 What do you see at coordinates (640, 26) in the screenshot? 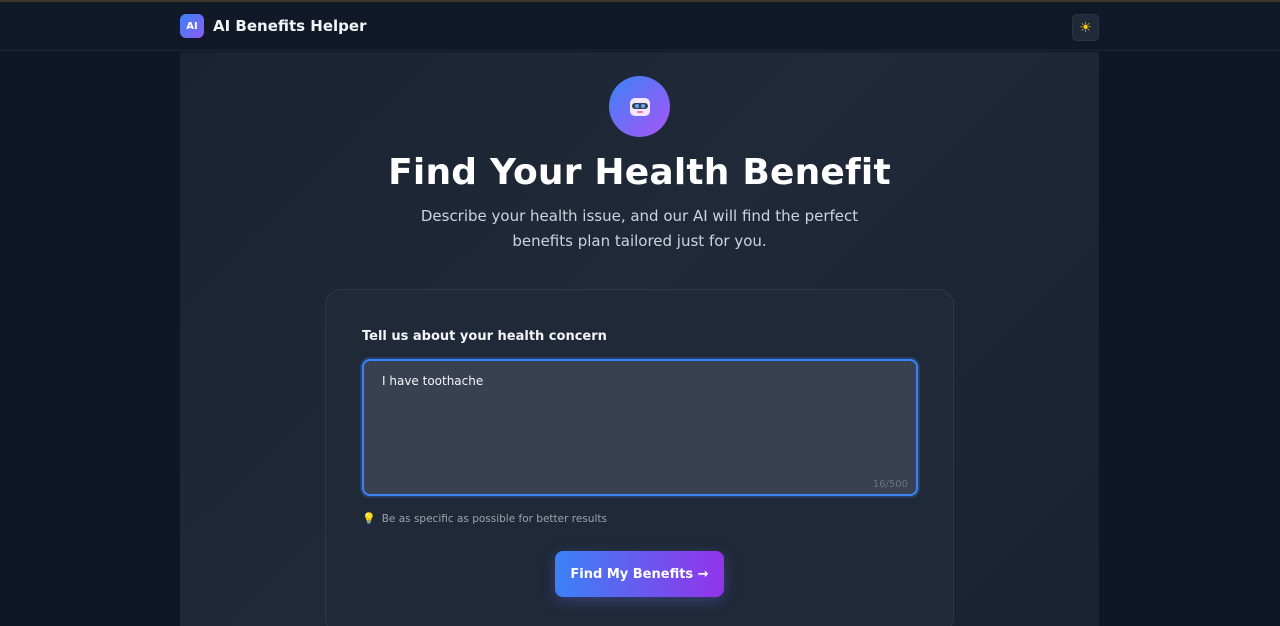
I see `top-navbar: AI AI Benefits Helper ☀` at bounding box center [640, 26].